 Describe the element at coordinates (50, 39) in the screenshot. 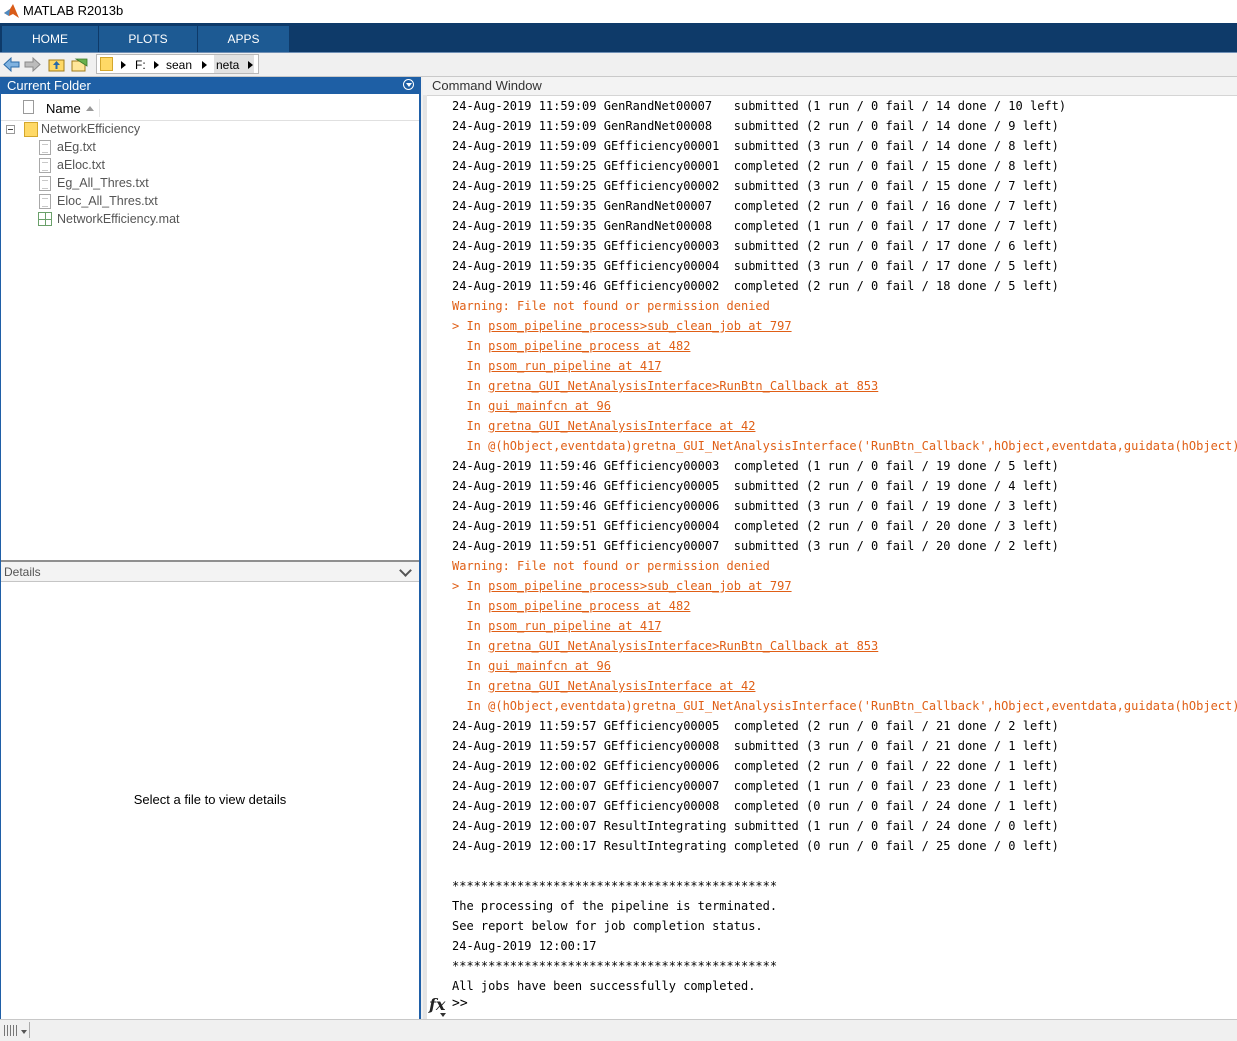

I see `tab-home: HOME` at that location.